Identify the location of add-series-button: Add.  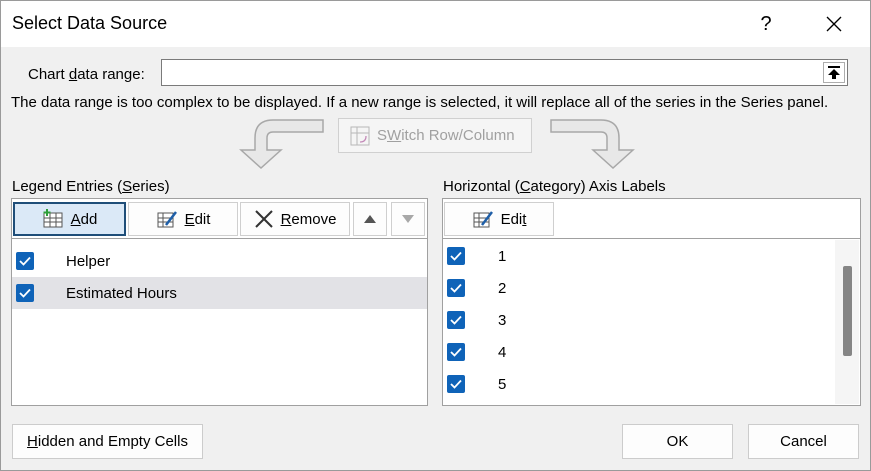
(69, 219).